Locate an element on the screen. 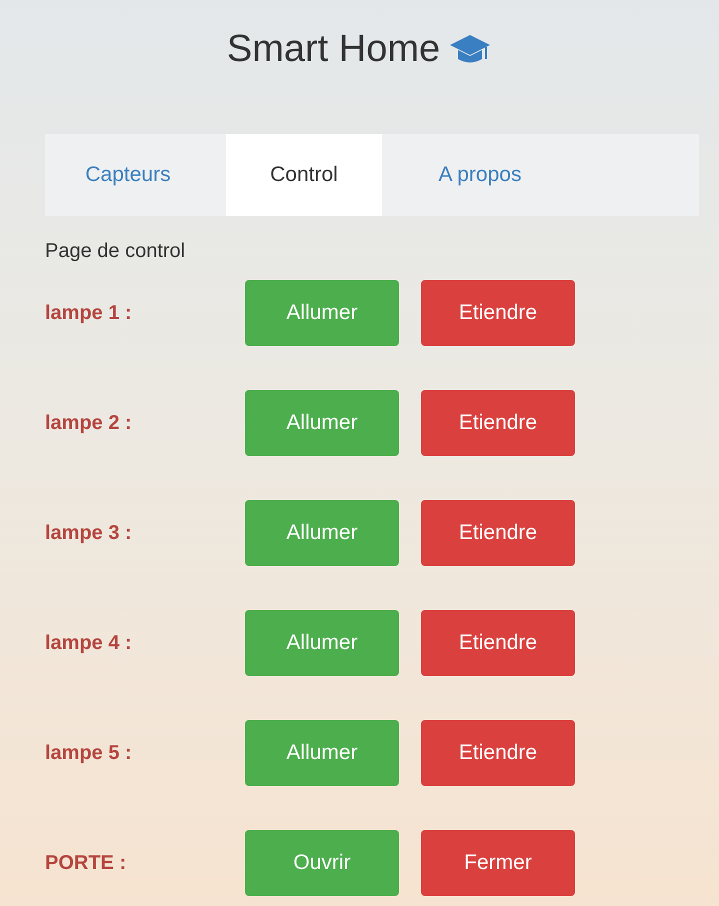 The width and height of the screenshot is (719, 906). device-label: PORTE : is located at coordinates (86, 863).